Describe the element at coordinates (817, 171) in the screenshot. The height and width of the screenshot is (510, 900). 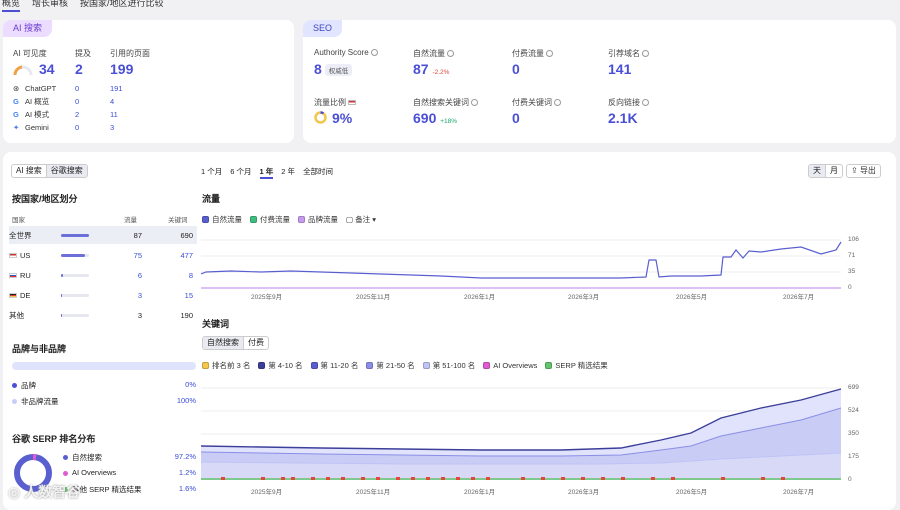
I see `day-button: 天` at that location.